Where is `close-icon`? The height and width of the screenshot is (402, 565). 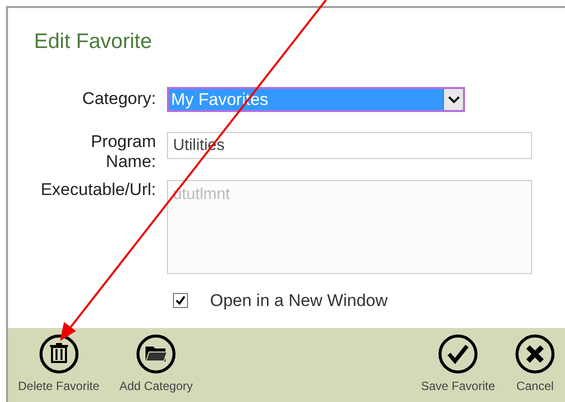
close-icon is located at coordinates (535, 354).